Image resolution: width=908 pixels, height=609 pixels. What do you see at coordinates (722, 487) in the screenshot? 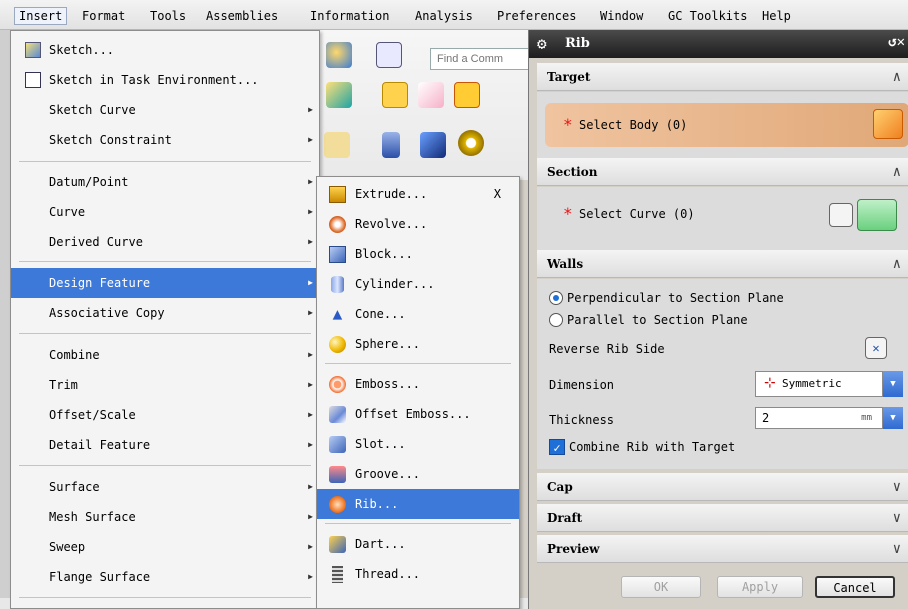
I see `section-header-cap: Cap ∨` at bounding box center [722, 487].